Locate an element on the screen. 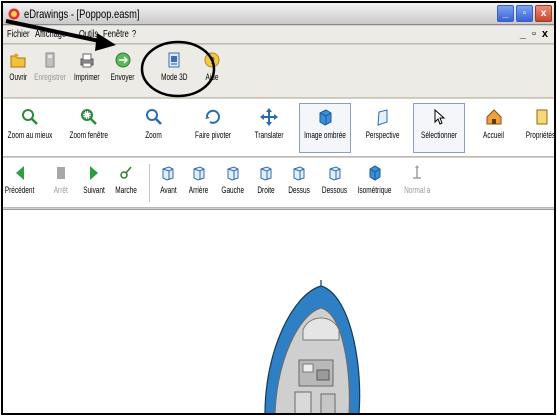 The image size is (557, 416). properties-icon is located at coordinates (542, 117).